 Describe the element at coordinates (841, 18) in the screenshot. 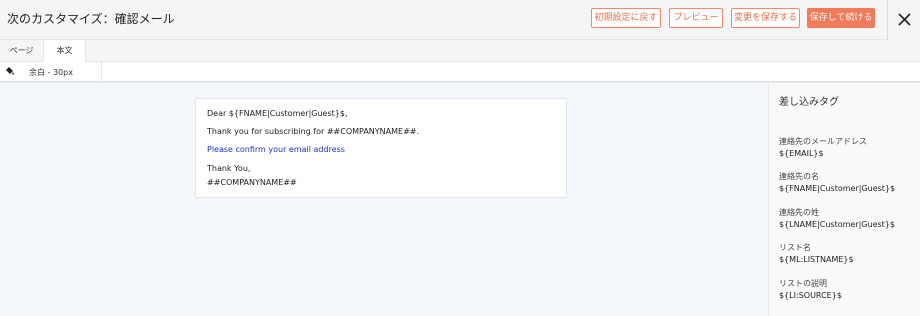

I see `save-and-continue-button: 保存して続ける` at that location.